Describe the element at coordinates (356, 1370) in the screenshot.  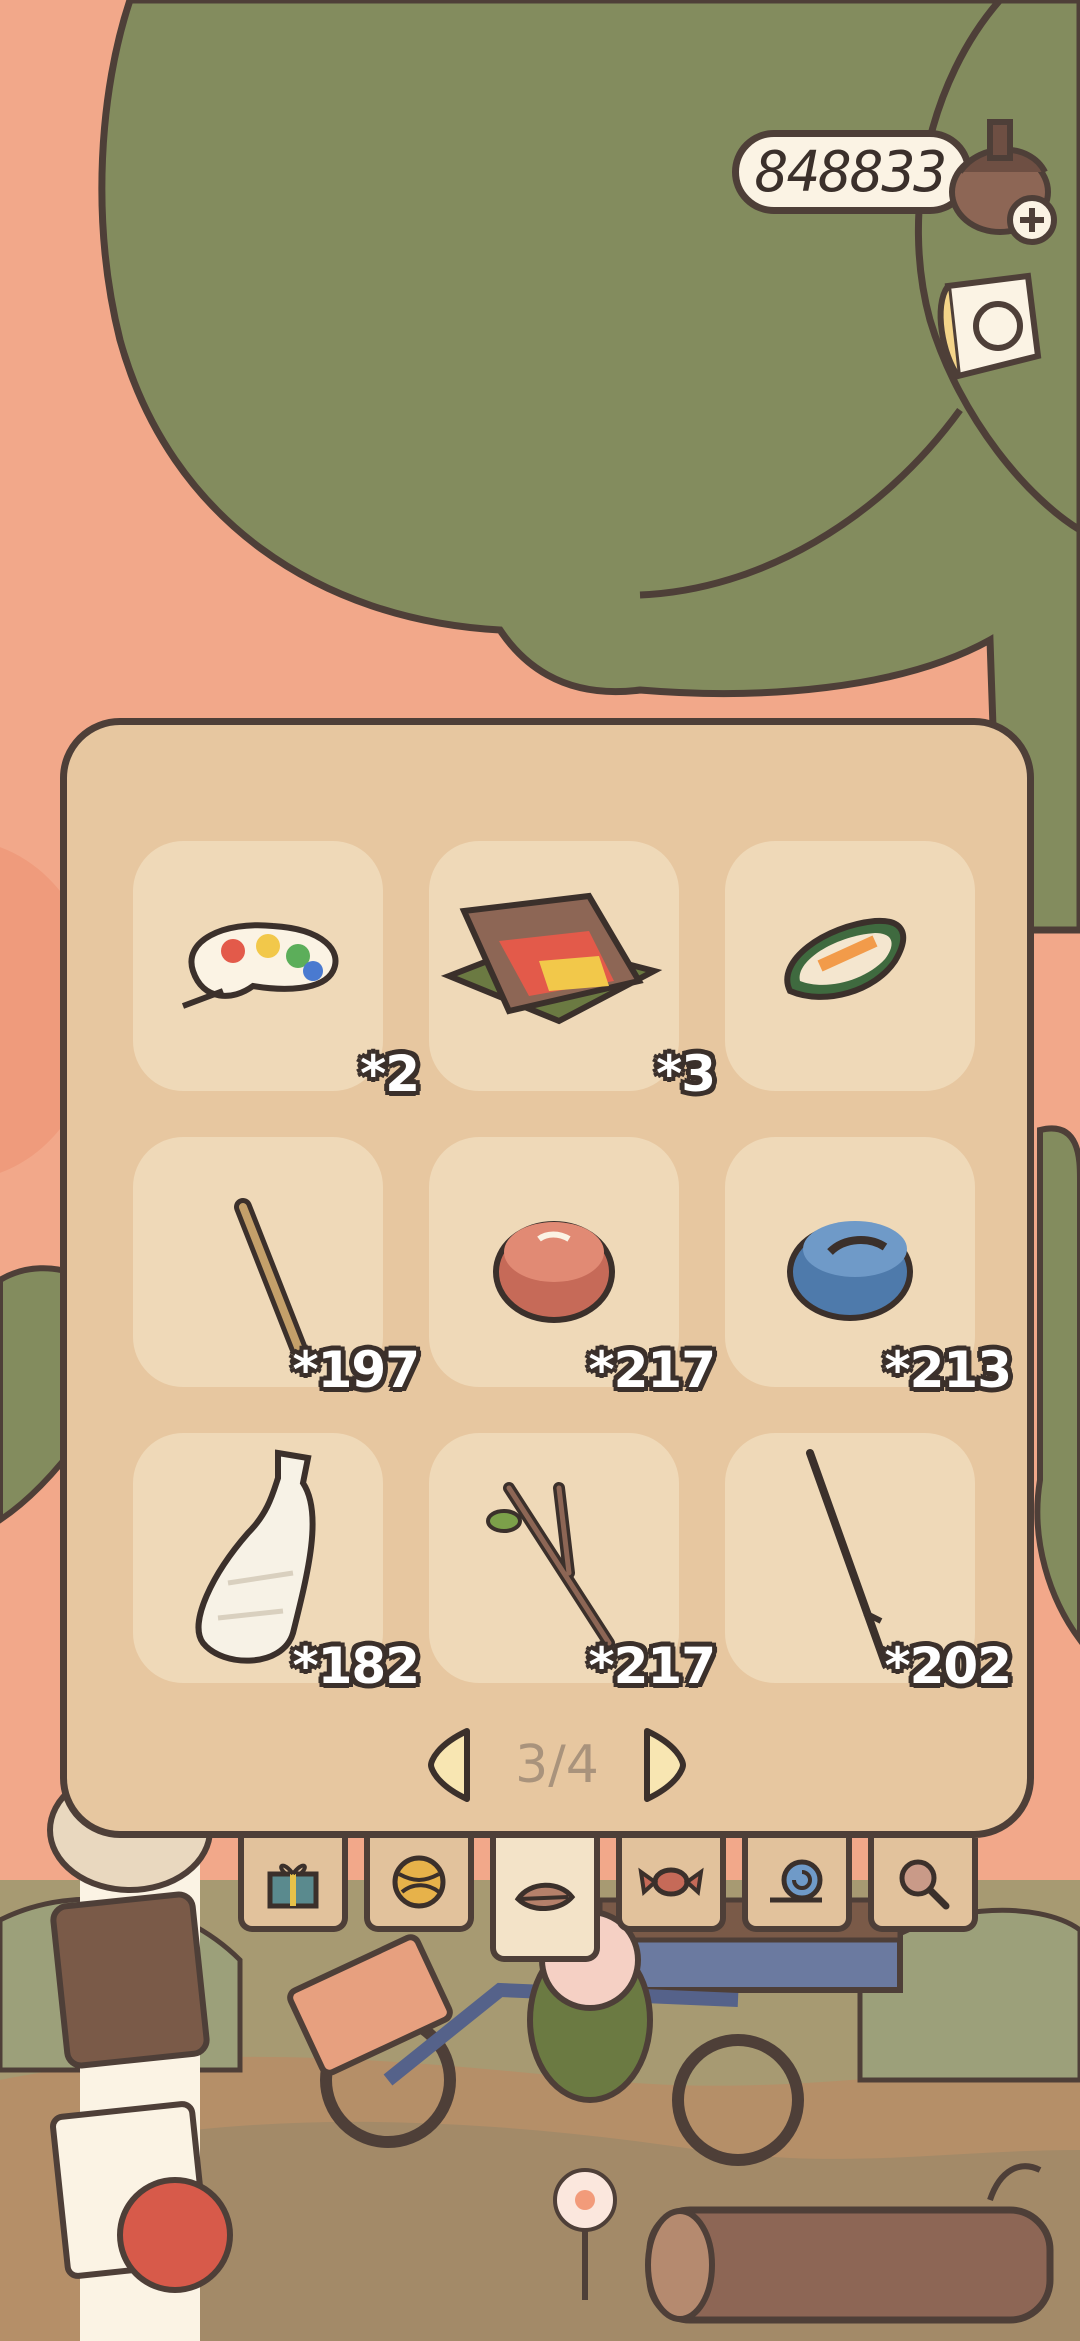
I see `item-count: *197` at that location.